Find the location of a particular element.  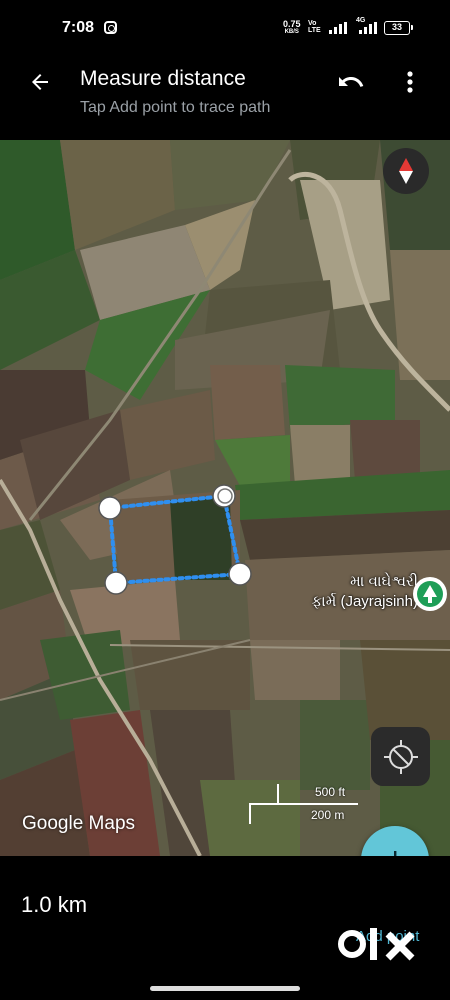

network-speed-value: 0.75 is located at coordinates (292, 24).